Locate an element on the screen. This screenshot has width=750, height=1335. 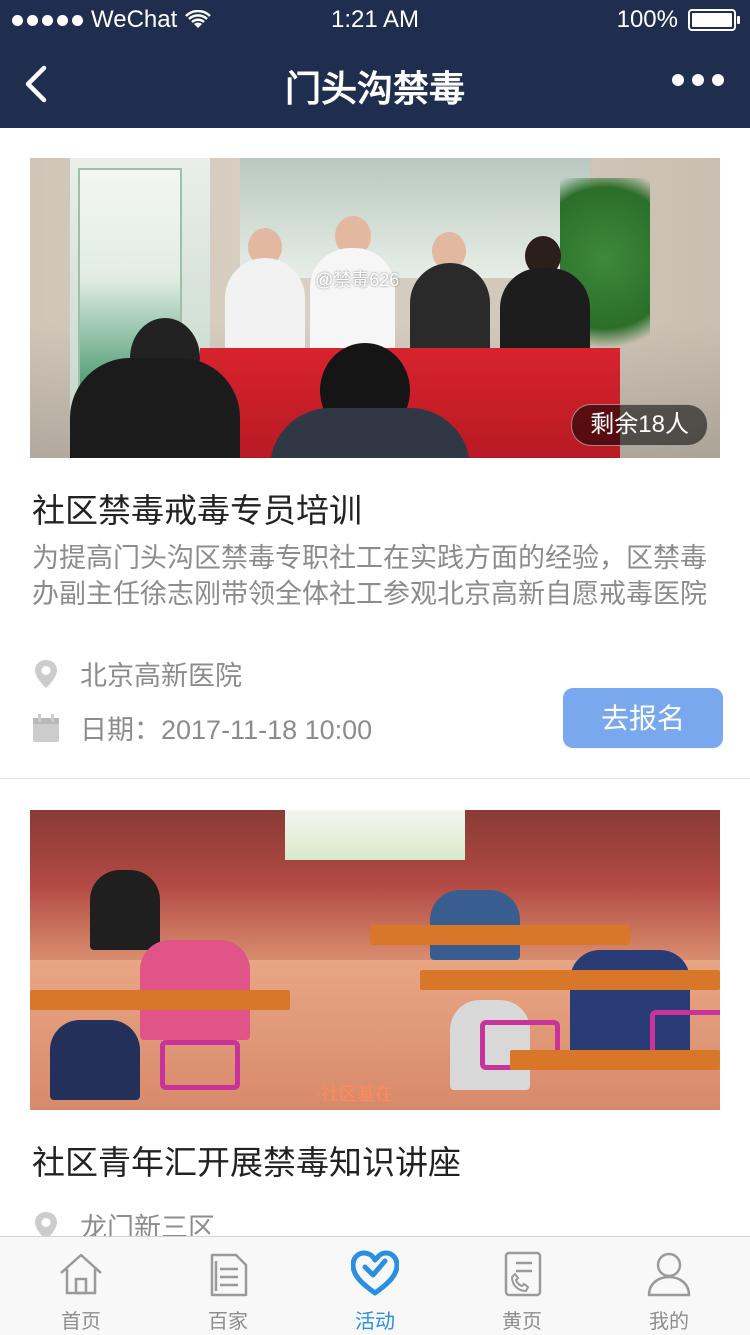
tab-yellow-pages: 黄页 is located at coordinates (522, 1286).